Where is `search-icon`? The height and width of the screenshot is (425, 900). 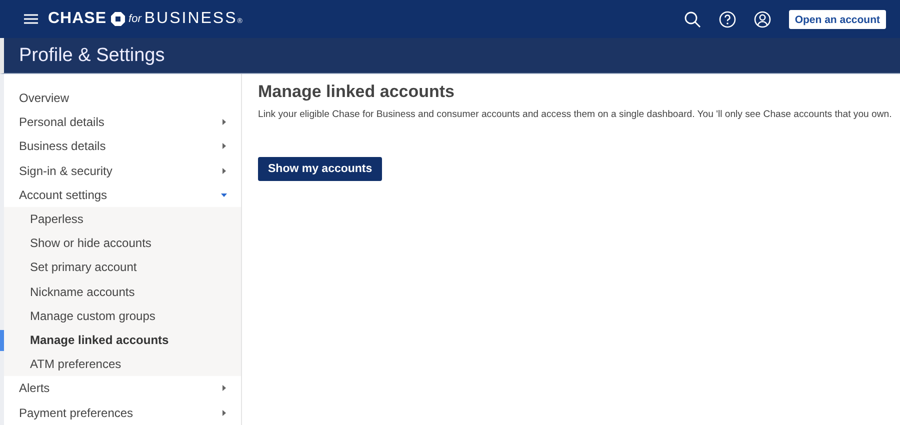 search-icon is located at coordinates (692, 19).